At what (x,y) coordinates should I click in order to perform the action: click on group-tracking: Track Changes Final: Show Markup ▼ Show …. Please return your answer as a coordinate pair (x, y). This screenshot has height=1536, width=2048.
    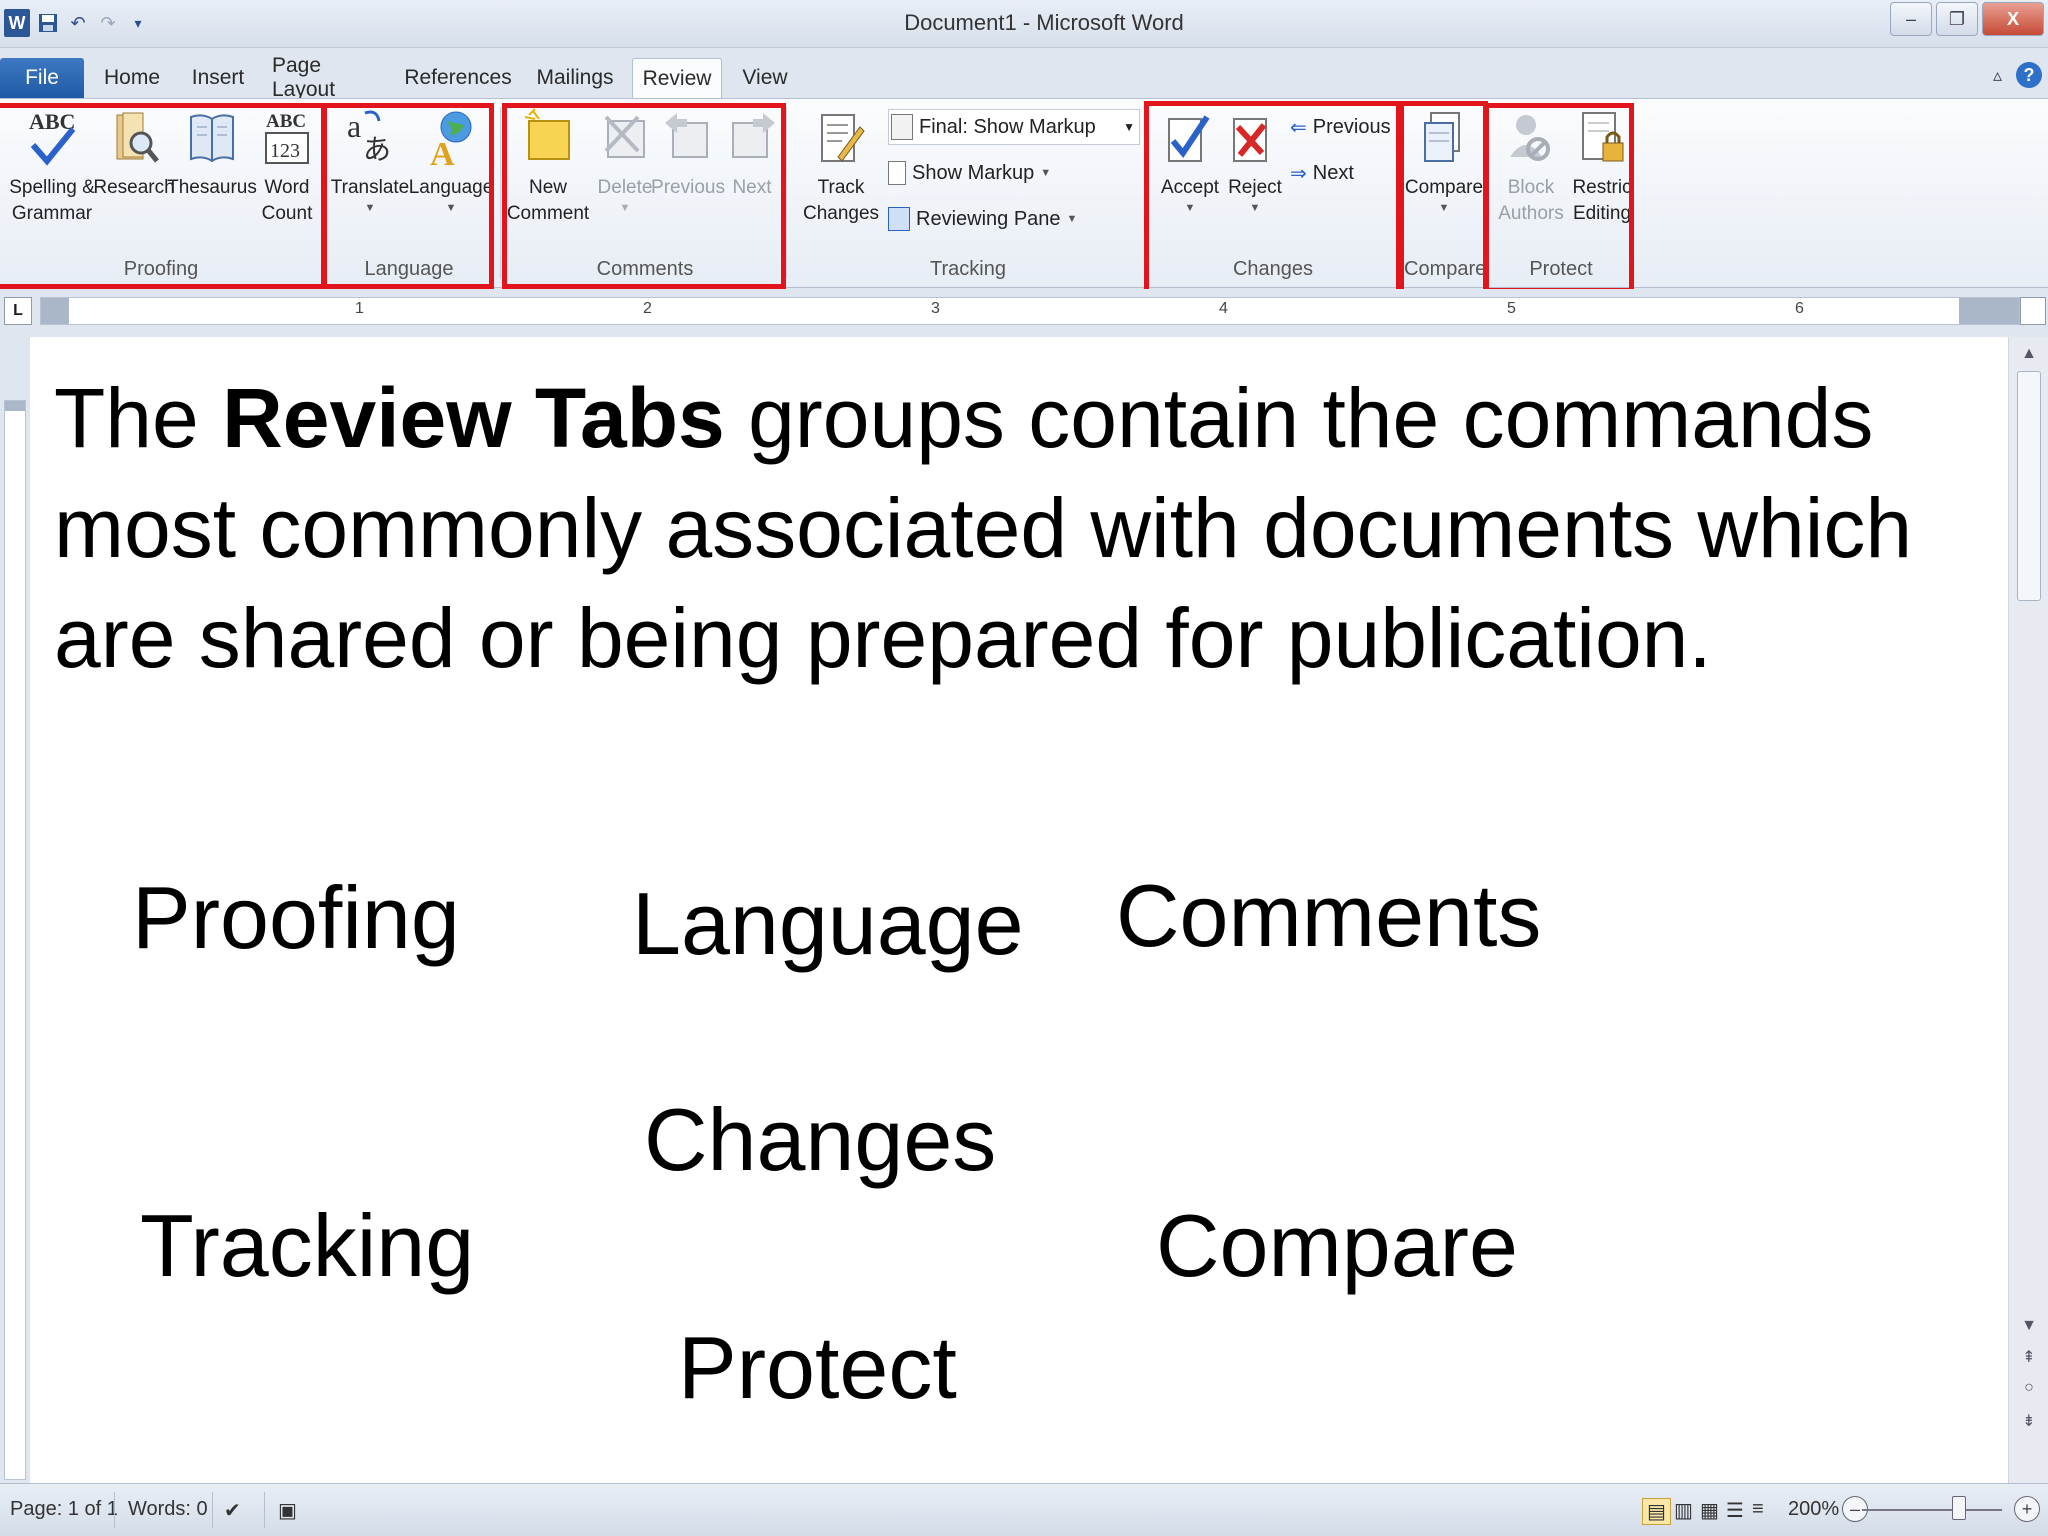
    Looking at the image, I should click on (968, 193).